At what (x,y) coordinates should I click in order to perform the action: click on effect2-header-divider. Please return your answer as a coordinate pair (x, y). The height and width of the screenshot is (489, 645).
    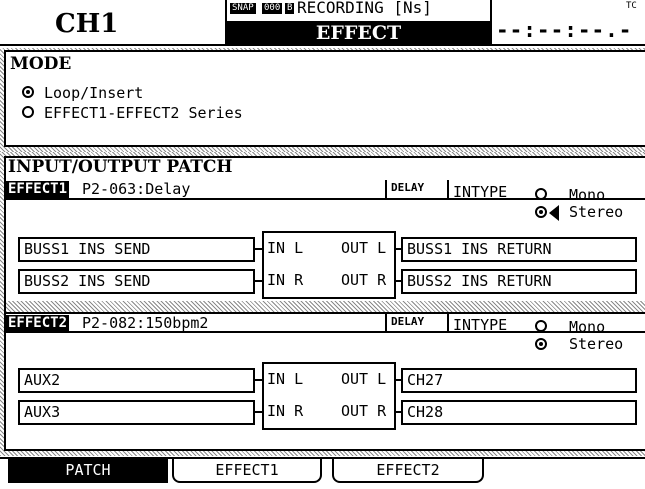
    Looking at the image, I should click on (386, 323).